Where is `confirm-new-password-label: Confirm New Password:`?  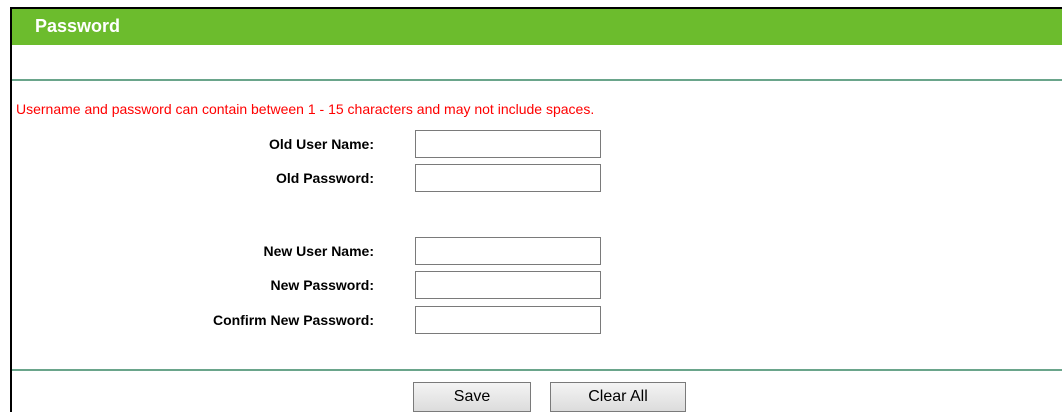 confirm-new-password-label: Confirm New Password: is located at coordinates (293, 320).